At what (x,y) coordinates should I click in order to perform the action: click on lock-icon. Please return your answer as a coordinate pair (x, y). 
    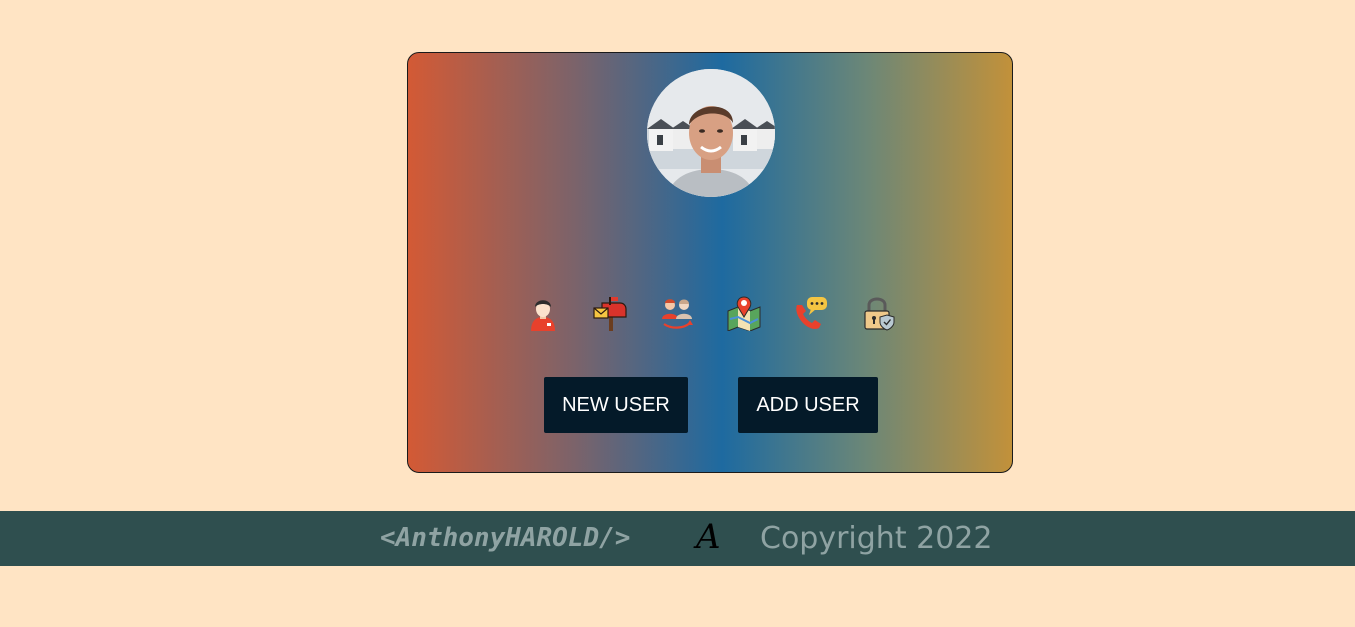
    Looking at the image, I should click on (878, 313).